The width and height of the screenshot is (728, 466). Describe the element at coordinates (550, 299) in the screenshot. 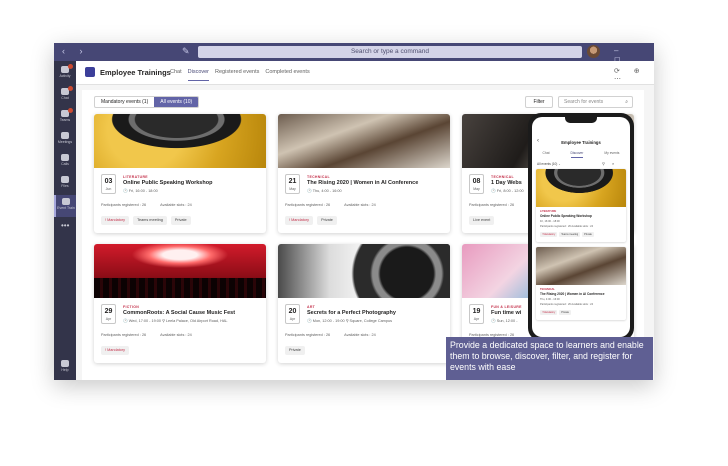

I see `event-time: Thu, 4:00 - 16:00` at that location.